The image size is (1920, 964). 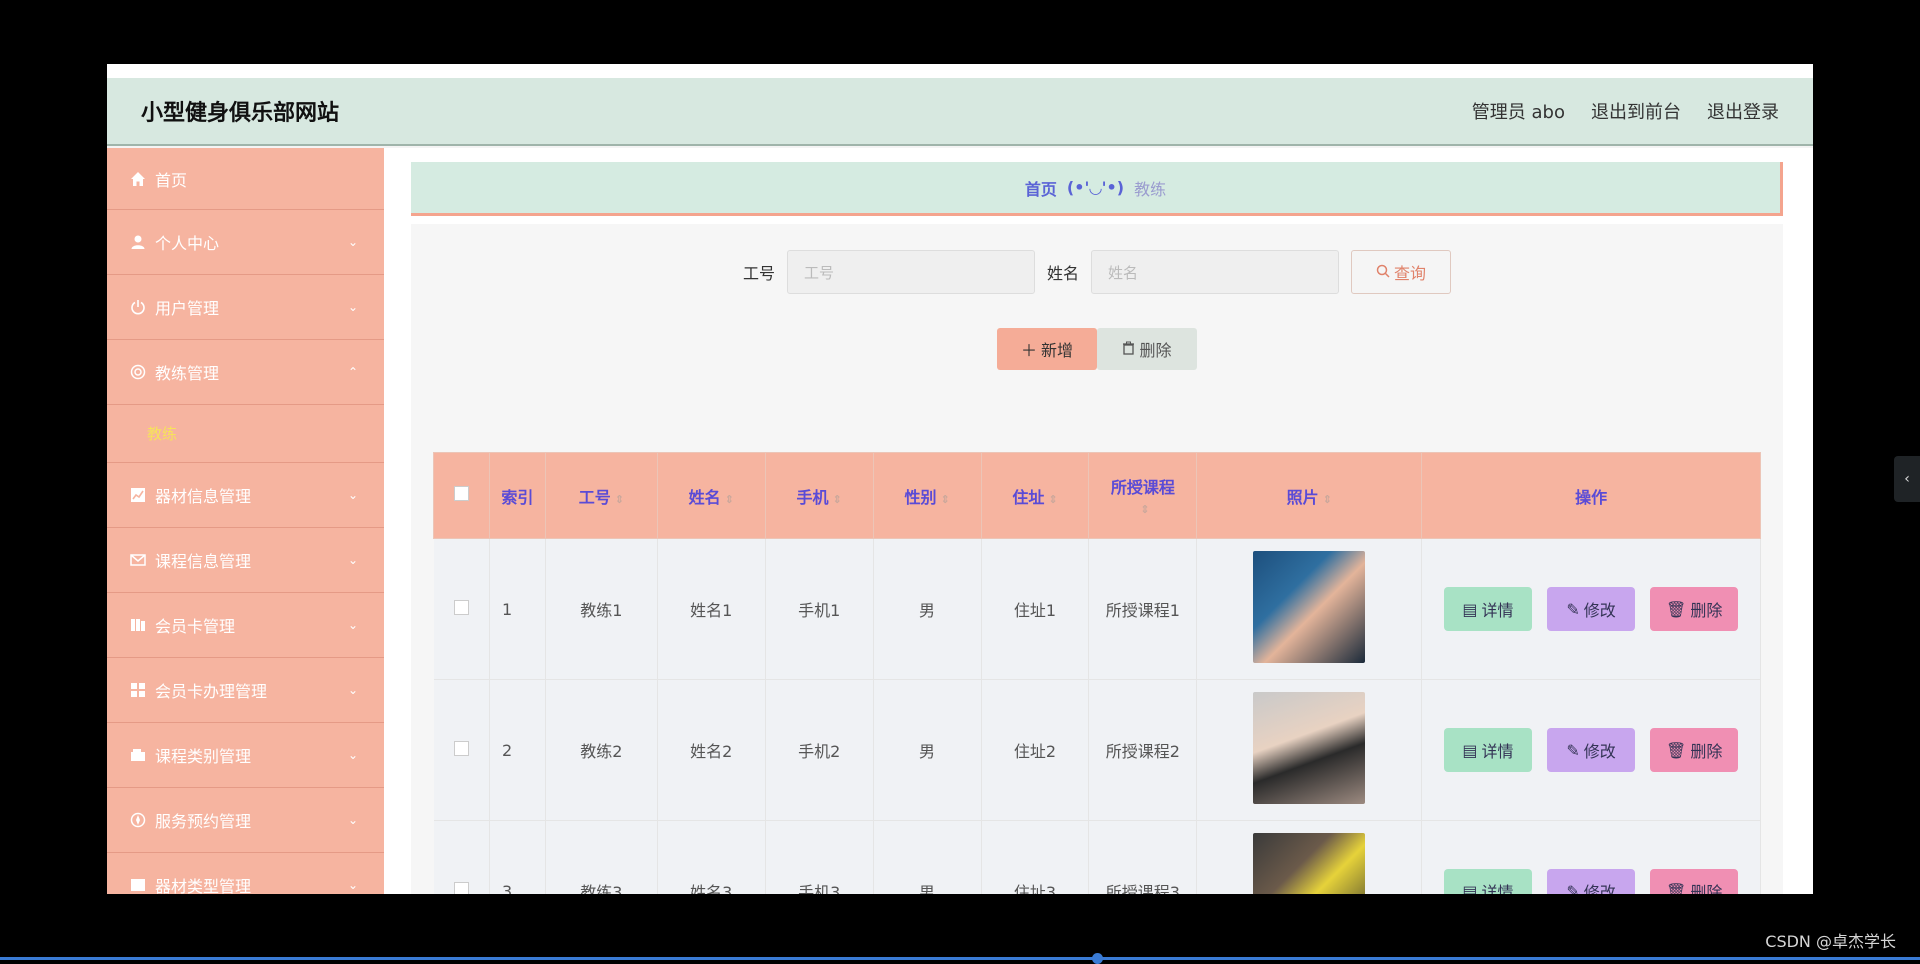 I want to click on user-icon, so click(x=138, y=242).